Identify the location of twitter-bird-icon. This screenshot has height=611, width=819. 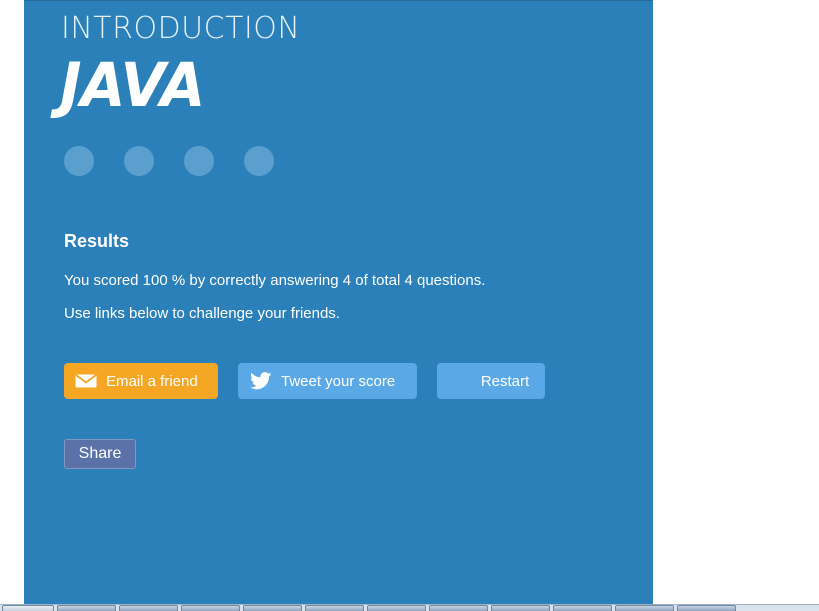
(261, 381).